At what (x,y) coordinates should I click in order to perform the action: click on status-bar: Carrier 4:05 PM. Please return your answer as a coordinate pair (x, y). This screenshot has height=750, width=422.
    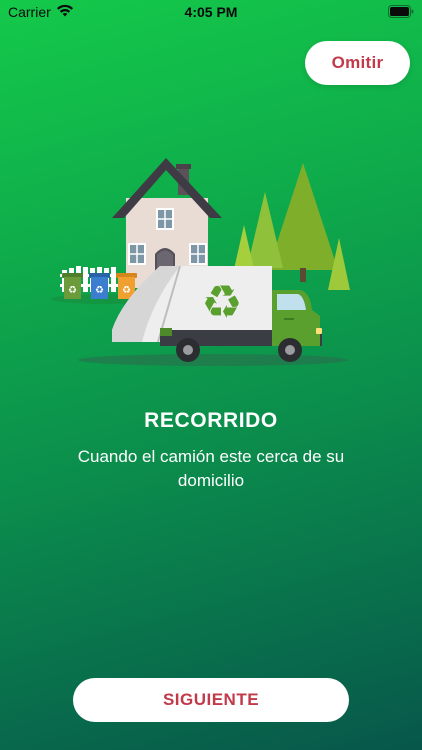
    Looking at the image, I should click on (211, 13).